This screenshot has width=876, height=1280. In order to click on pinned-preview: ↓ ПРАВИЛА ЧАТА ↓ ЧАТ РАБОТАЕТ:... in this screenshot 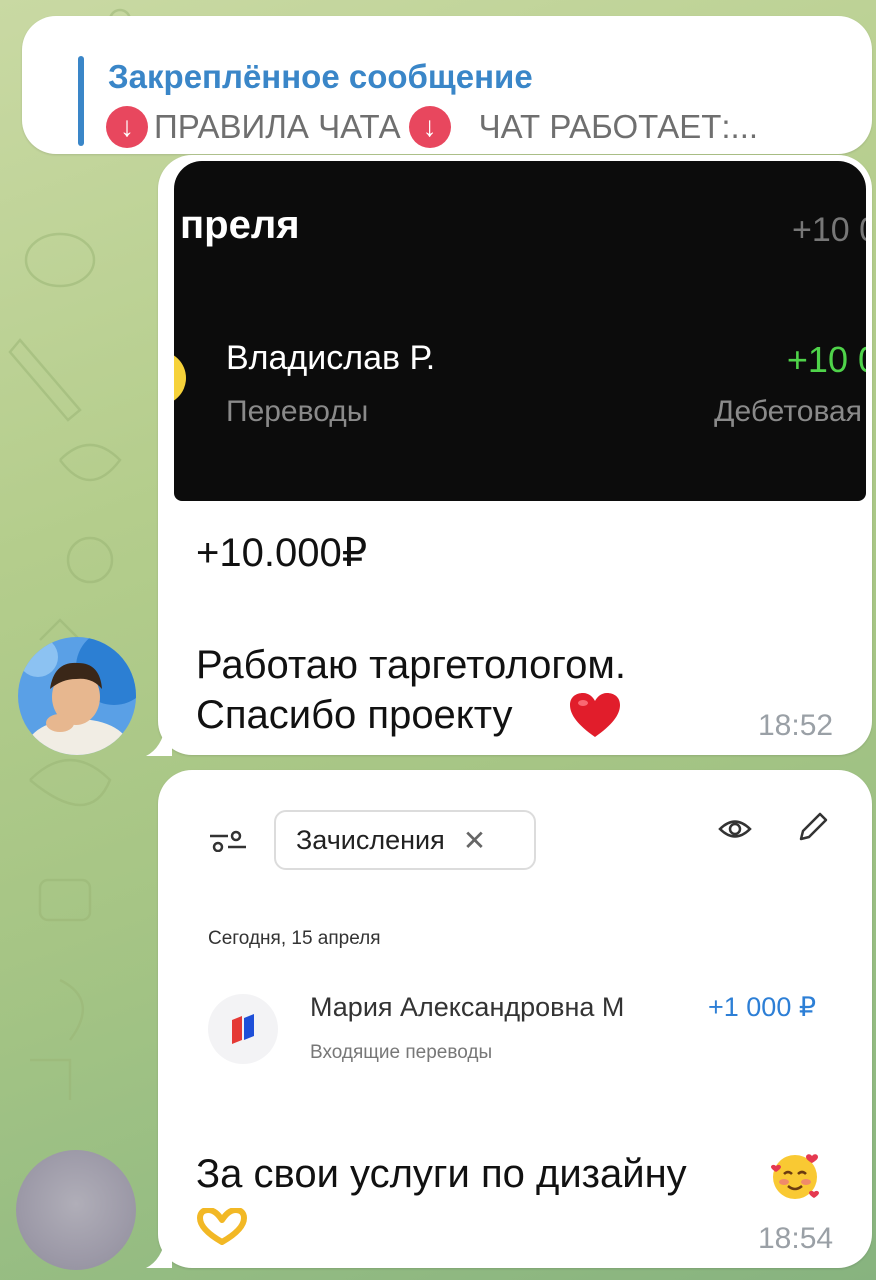, I will do `click(486, 127)`.